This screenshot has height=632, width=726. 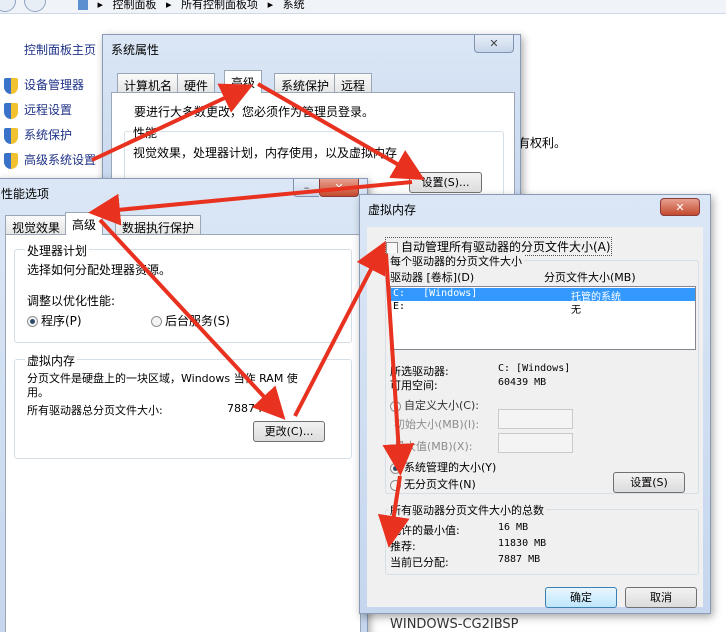 I want to click on minimize-button: –, so click(x=306, y=188).